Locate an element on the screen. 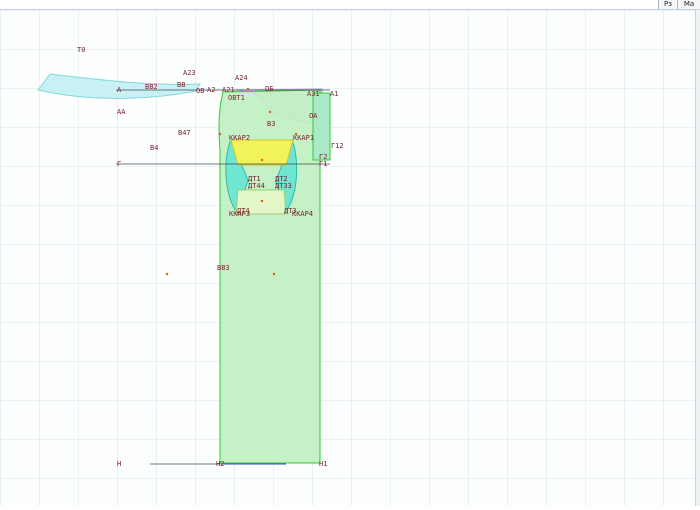 This screenshot has width=700, height=510. label-a2: А2 is located at coordinates (211, 90).